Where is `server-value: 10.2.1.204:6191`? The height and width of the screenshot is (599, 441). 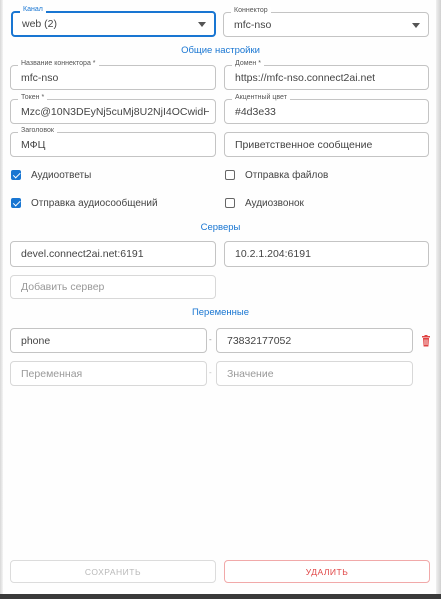 server-value: 10.2.1.204:6191 is located at coordinates (273, 254).